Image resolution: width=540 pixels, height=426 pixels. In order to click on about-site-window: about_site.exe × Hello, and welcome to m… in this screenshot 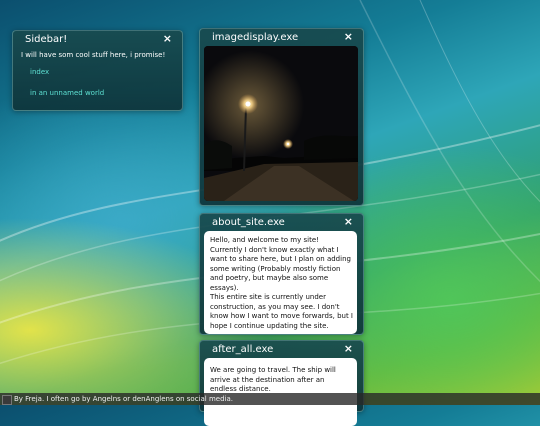, I will do `click(281, 274)`.